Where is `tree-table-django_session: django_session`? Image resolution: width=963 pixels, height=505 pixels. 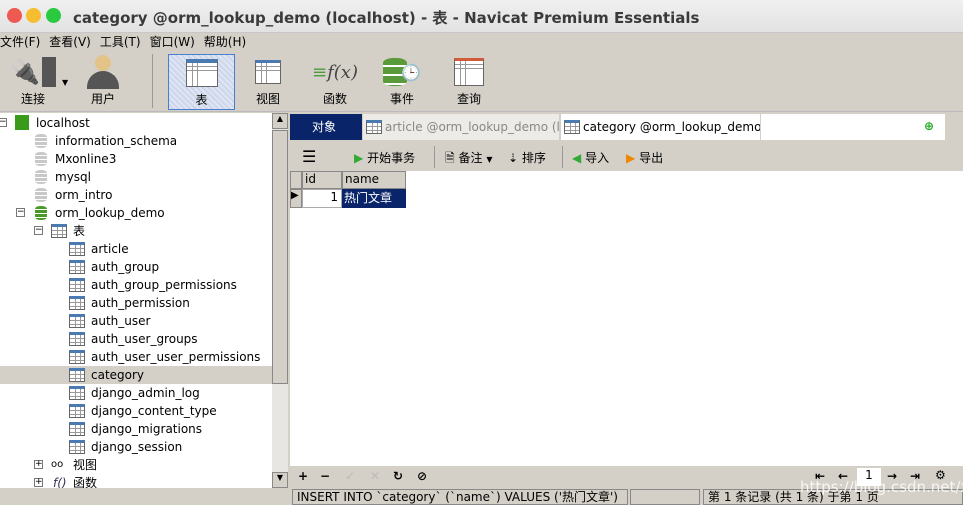
tree-table-django_session: django_session is located at coordinates (136, 447).